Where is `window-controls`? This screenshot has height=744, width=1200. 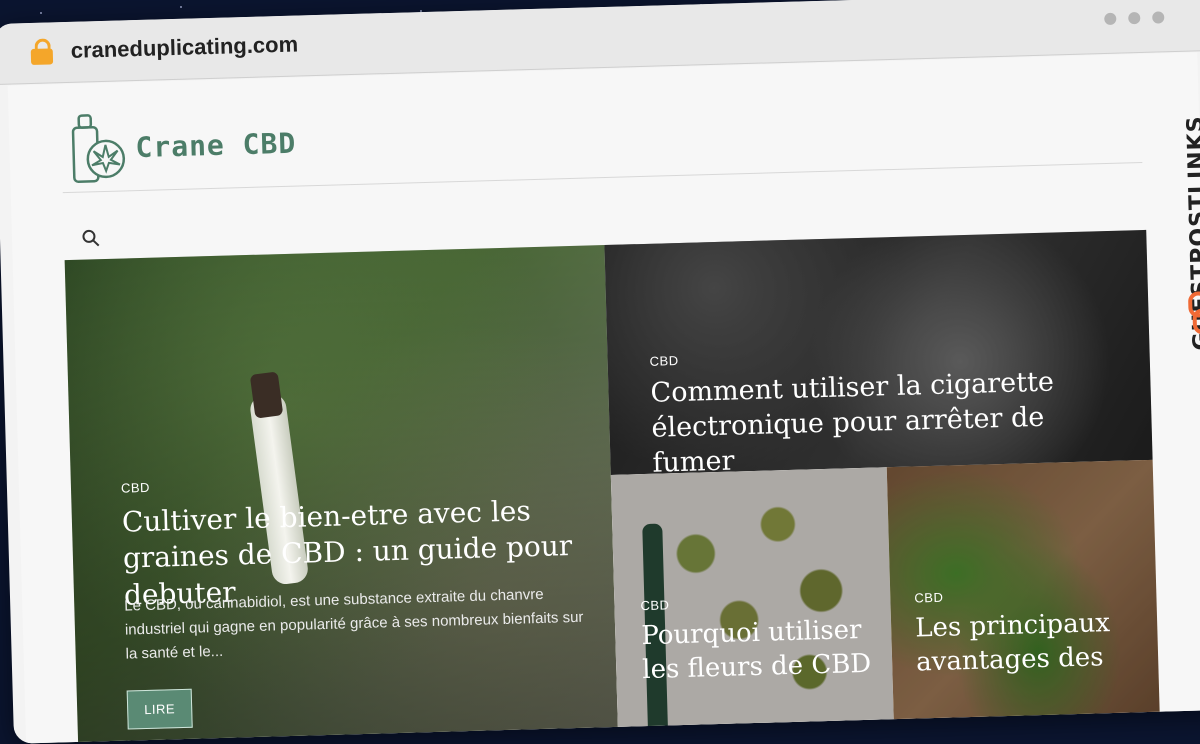
window-controls is located at coordinates (1134, 18).